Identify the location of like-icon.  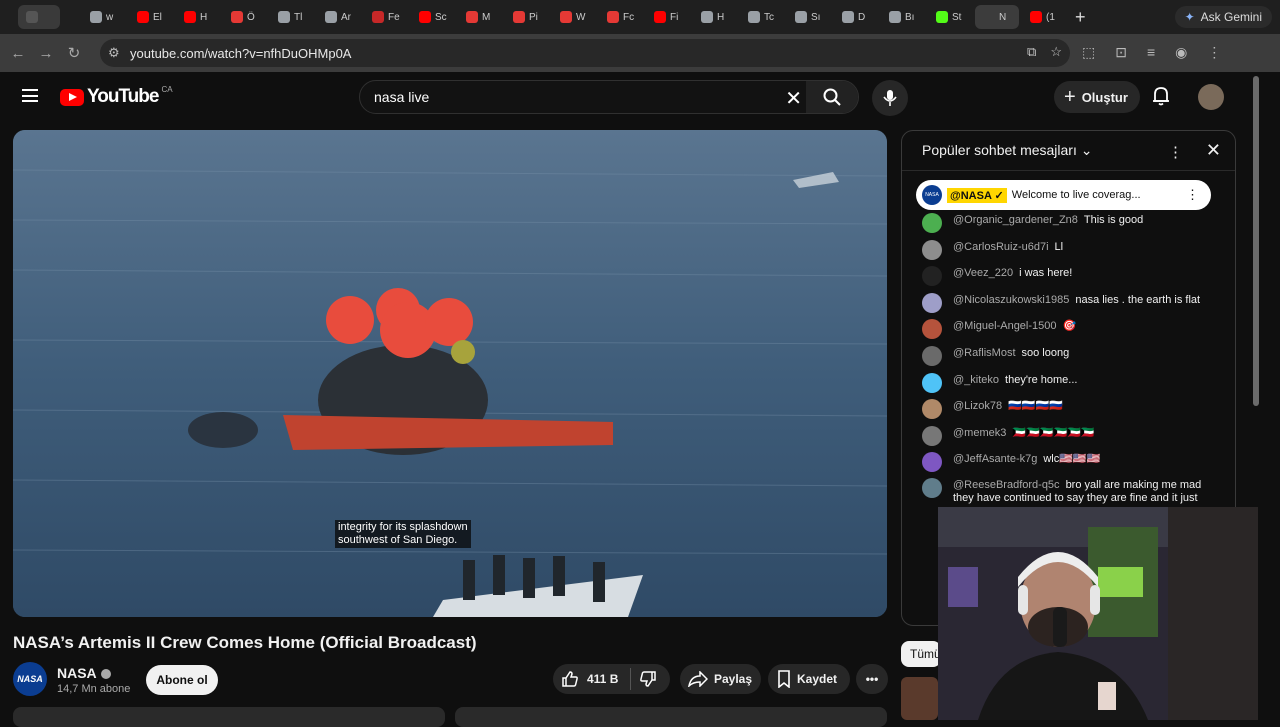
(570, 679).